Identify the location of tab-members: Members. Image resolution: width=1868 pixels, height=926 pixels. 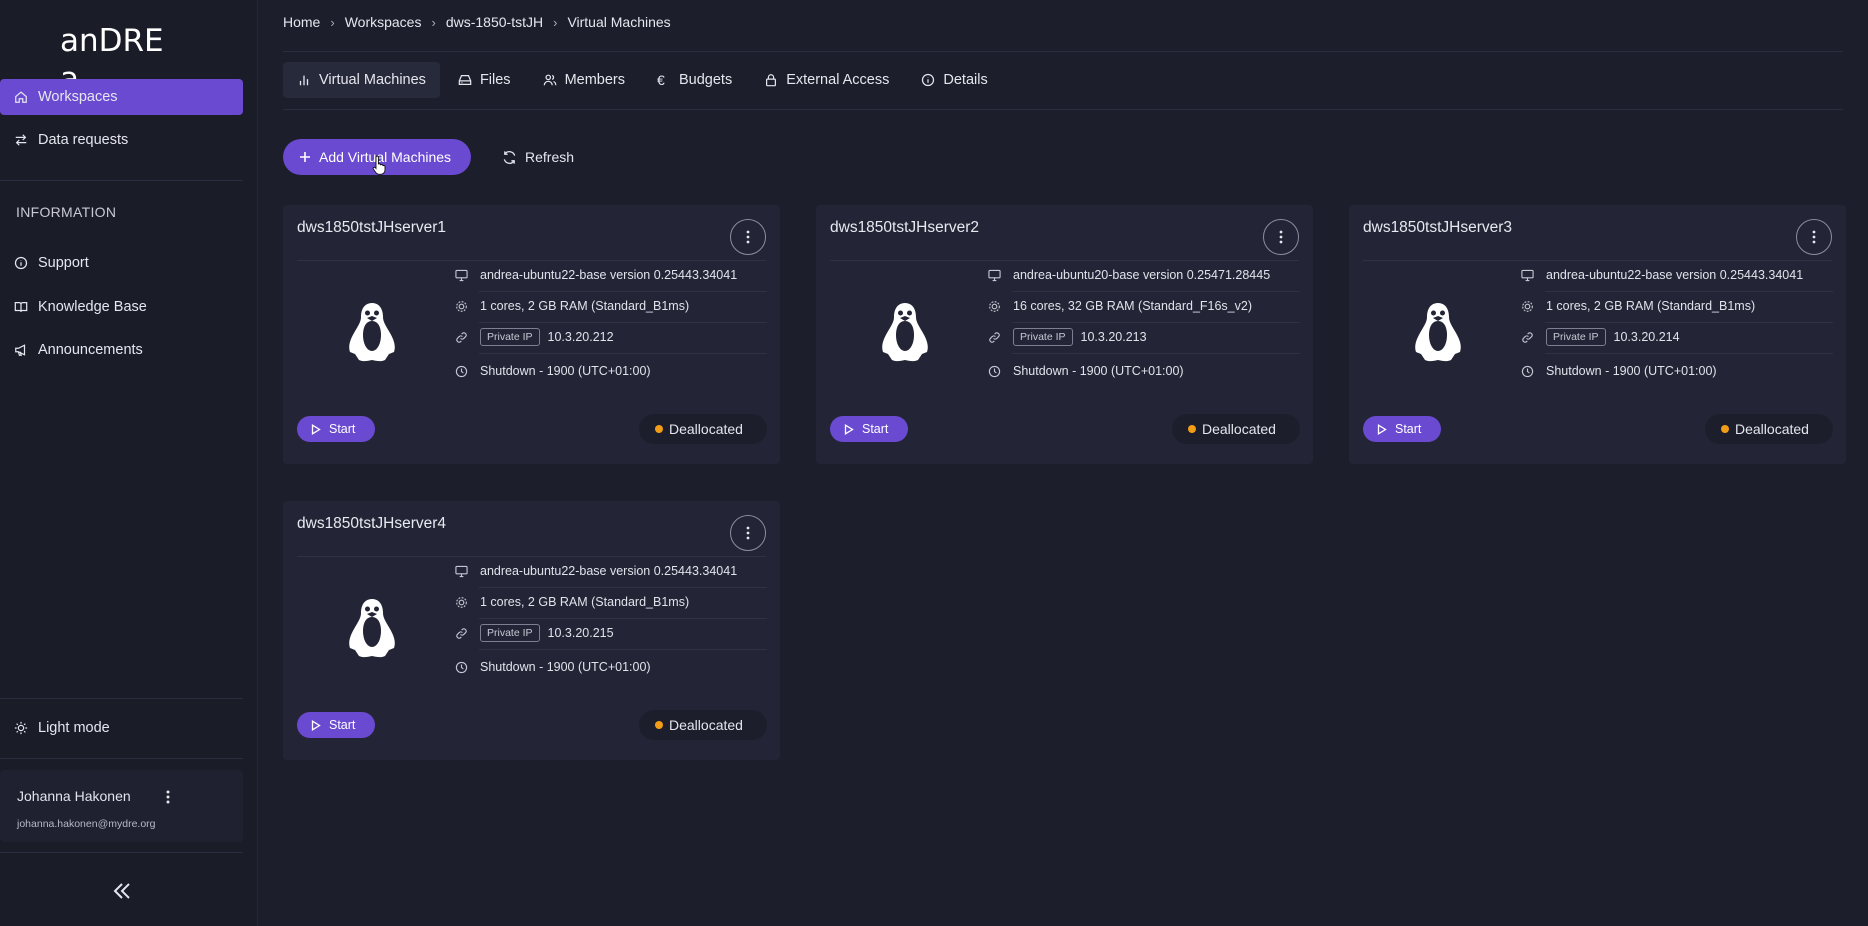
(584, 80).